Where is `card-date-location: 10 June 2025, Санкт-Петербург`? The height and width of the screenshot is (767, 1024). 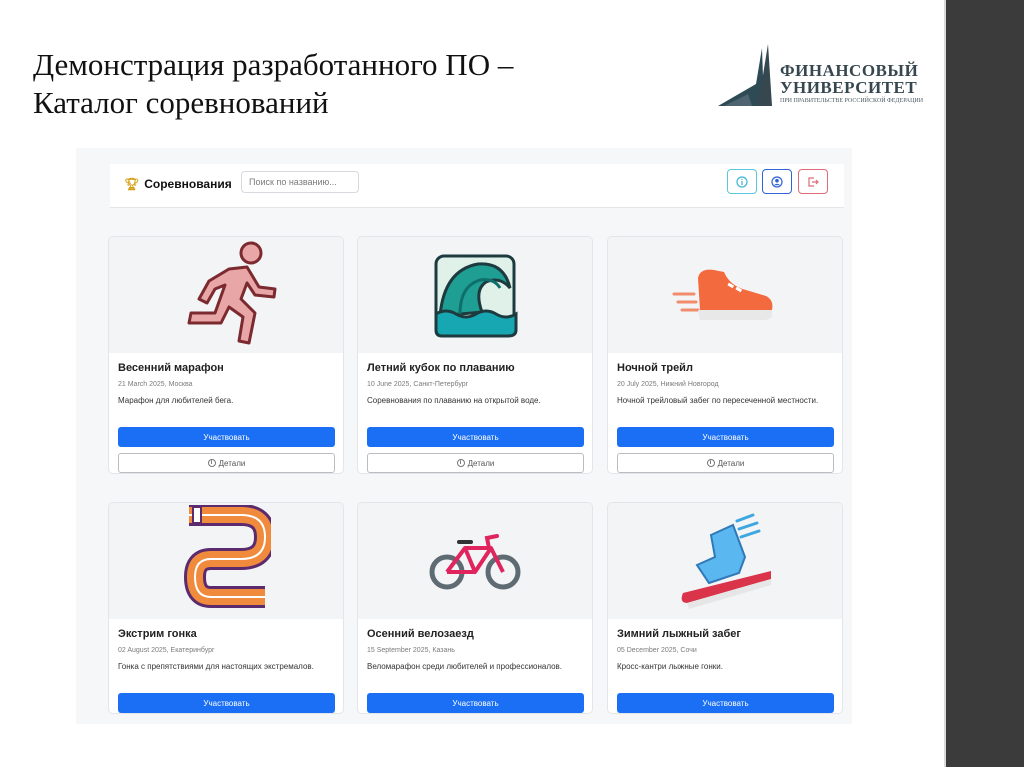
card-date-location: 10 June 2025, Санкт-Петербург is located at coordinates (418, 384).